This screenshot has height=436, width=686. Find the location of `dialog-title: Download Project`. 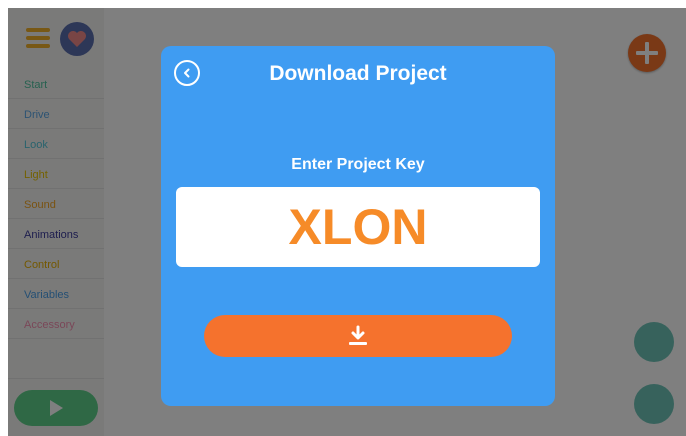

dialog-title: Download Project is located at coordinates (358, 73).